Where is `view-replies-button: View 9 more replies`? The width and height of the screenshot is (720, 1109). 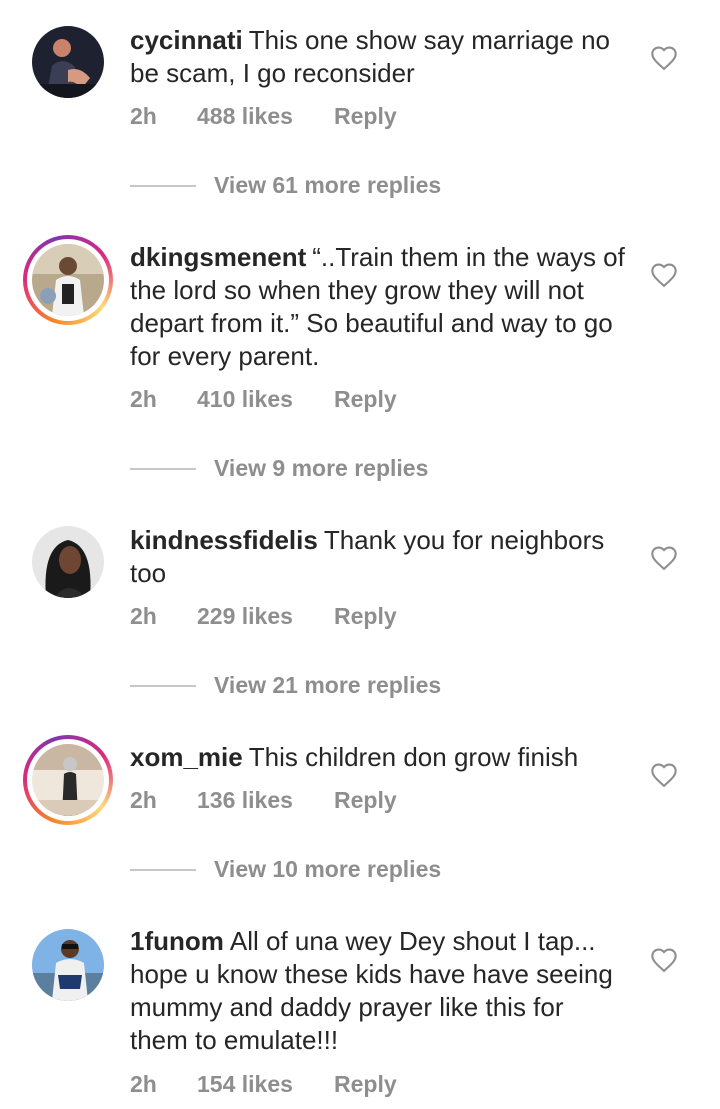
view-replies-button: View 9 more replies is located at coordinates (279, 468).